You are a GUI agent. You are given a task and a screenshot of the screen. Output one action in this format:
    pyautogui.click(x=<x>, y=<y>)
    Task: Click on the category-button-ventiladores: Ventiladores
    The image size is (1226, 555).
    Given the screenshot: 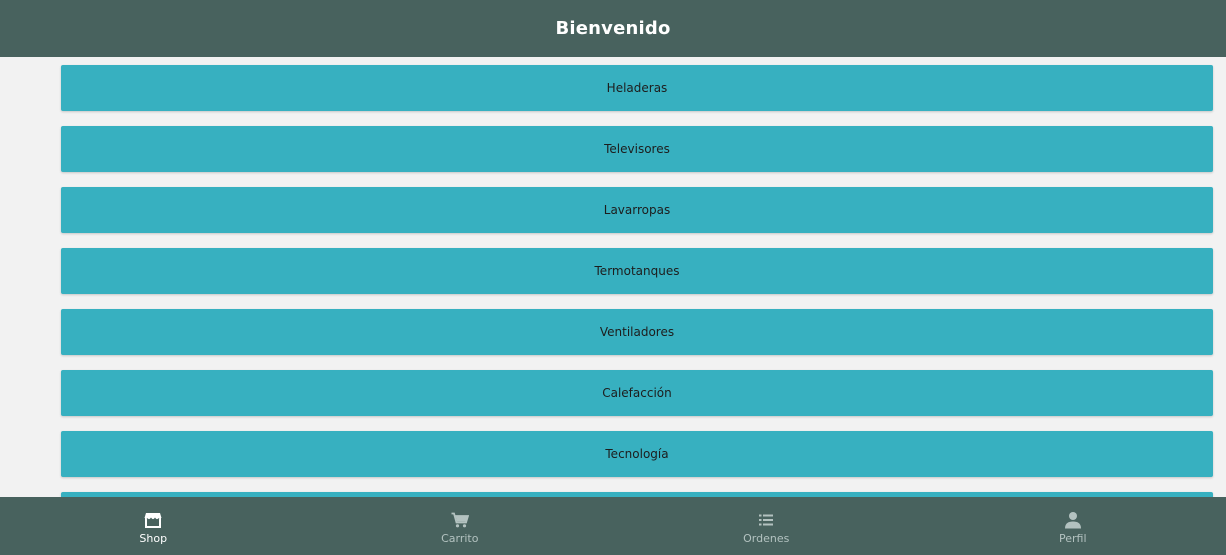 What is the action you would take?
    pyautogui.click(x=637, y=332)
    